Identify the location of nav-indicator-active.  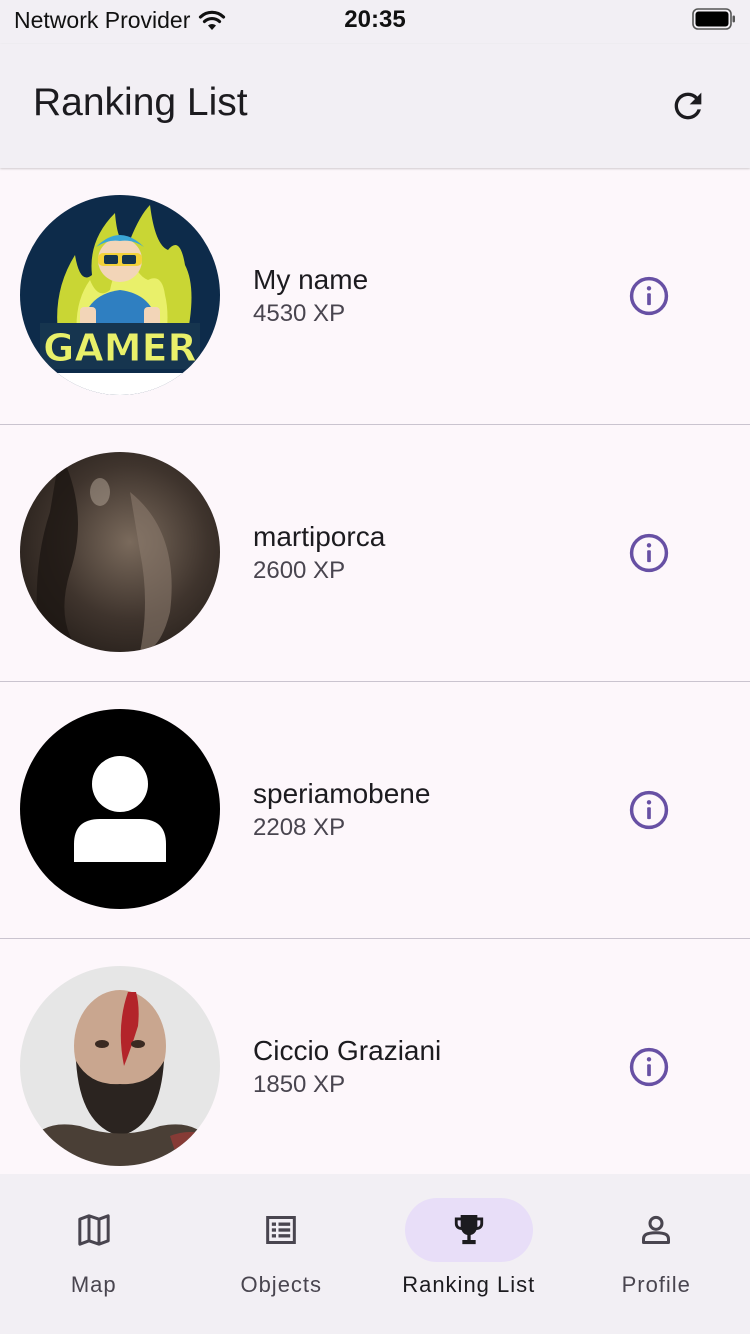
(468, 1230).